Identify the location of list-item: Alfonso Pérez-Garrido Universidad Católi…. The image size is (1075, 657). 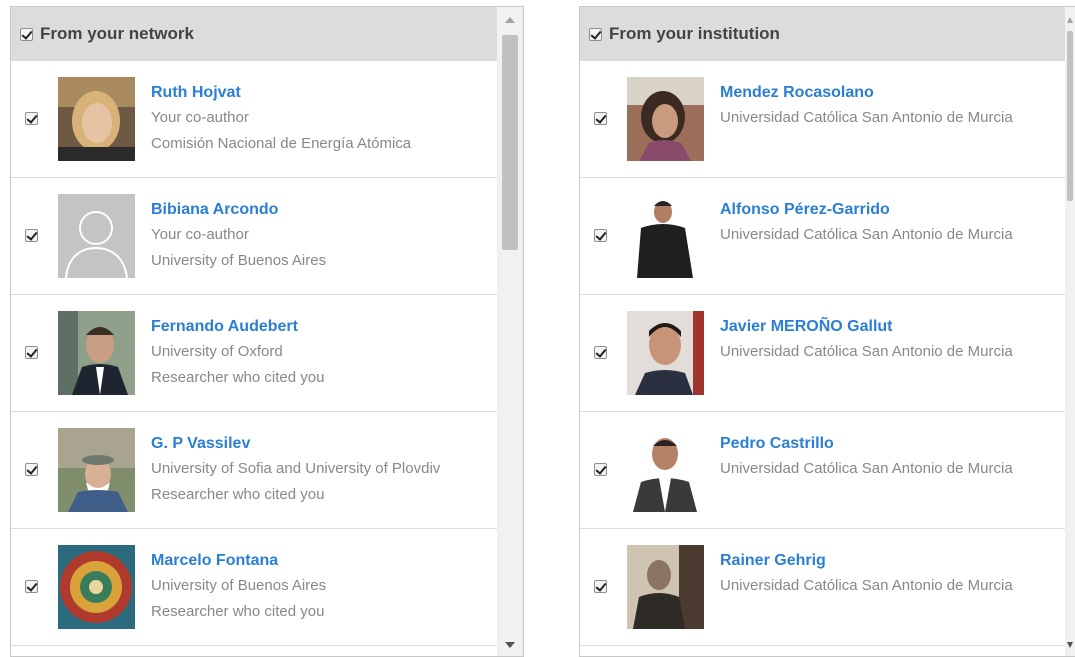
(823, 236).